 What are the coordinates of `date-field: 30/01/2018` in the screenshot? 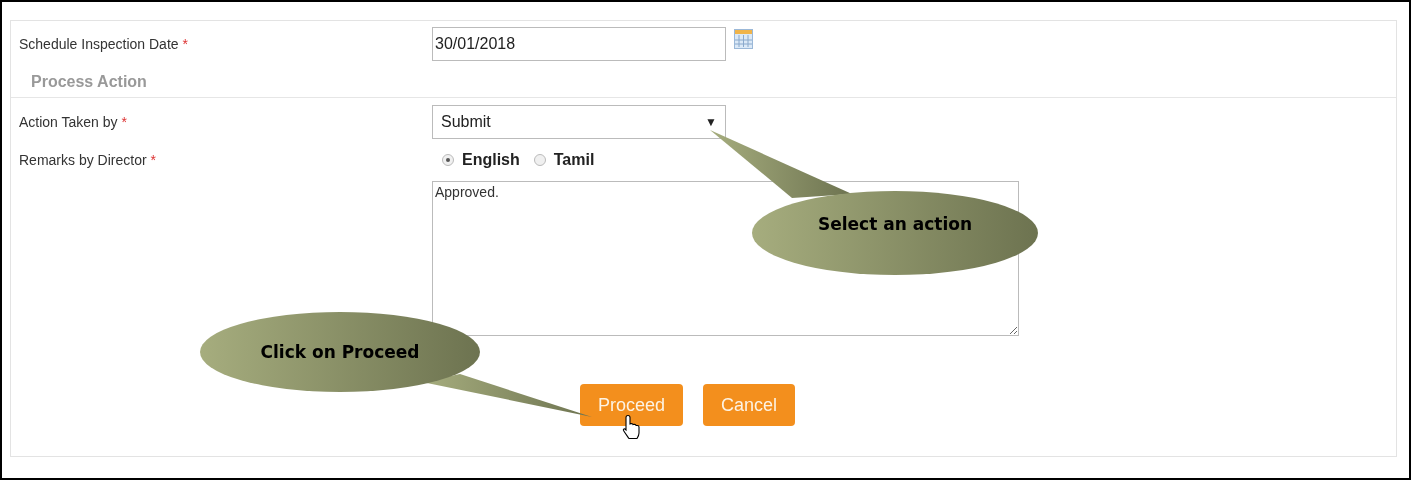 It's located at (579, 44).